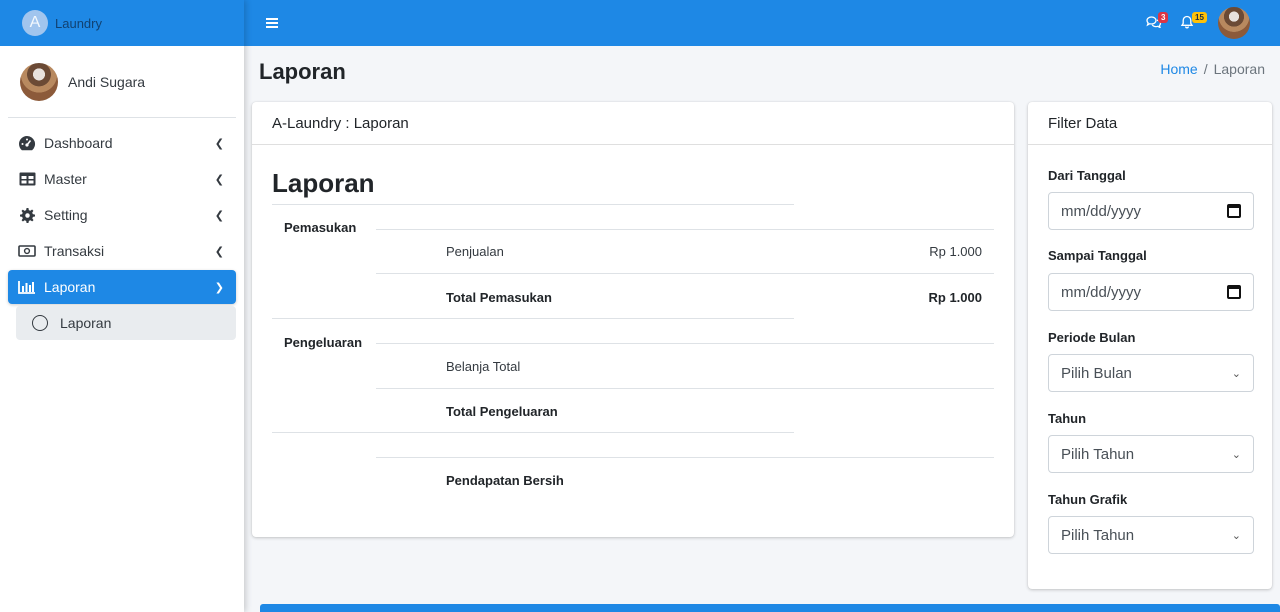 This screenshot has height=612, width=1280. I want to click on notifications-badge: 15, so click(1199, 17).